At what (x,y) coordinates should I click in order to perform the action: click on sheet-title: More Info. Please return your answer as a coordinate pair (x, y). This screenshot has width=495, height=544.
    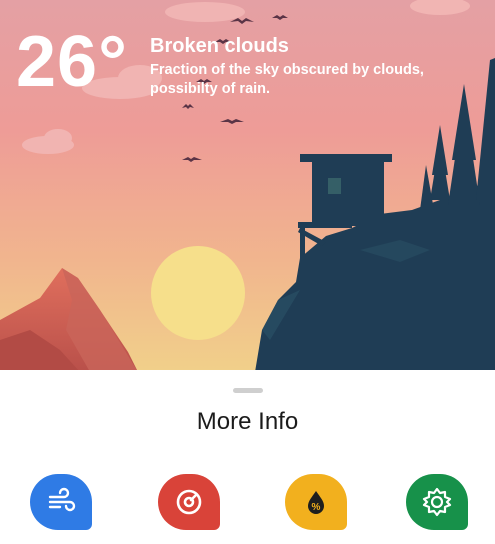
    Looking at the image, I should click on (247, 421).